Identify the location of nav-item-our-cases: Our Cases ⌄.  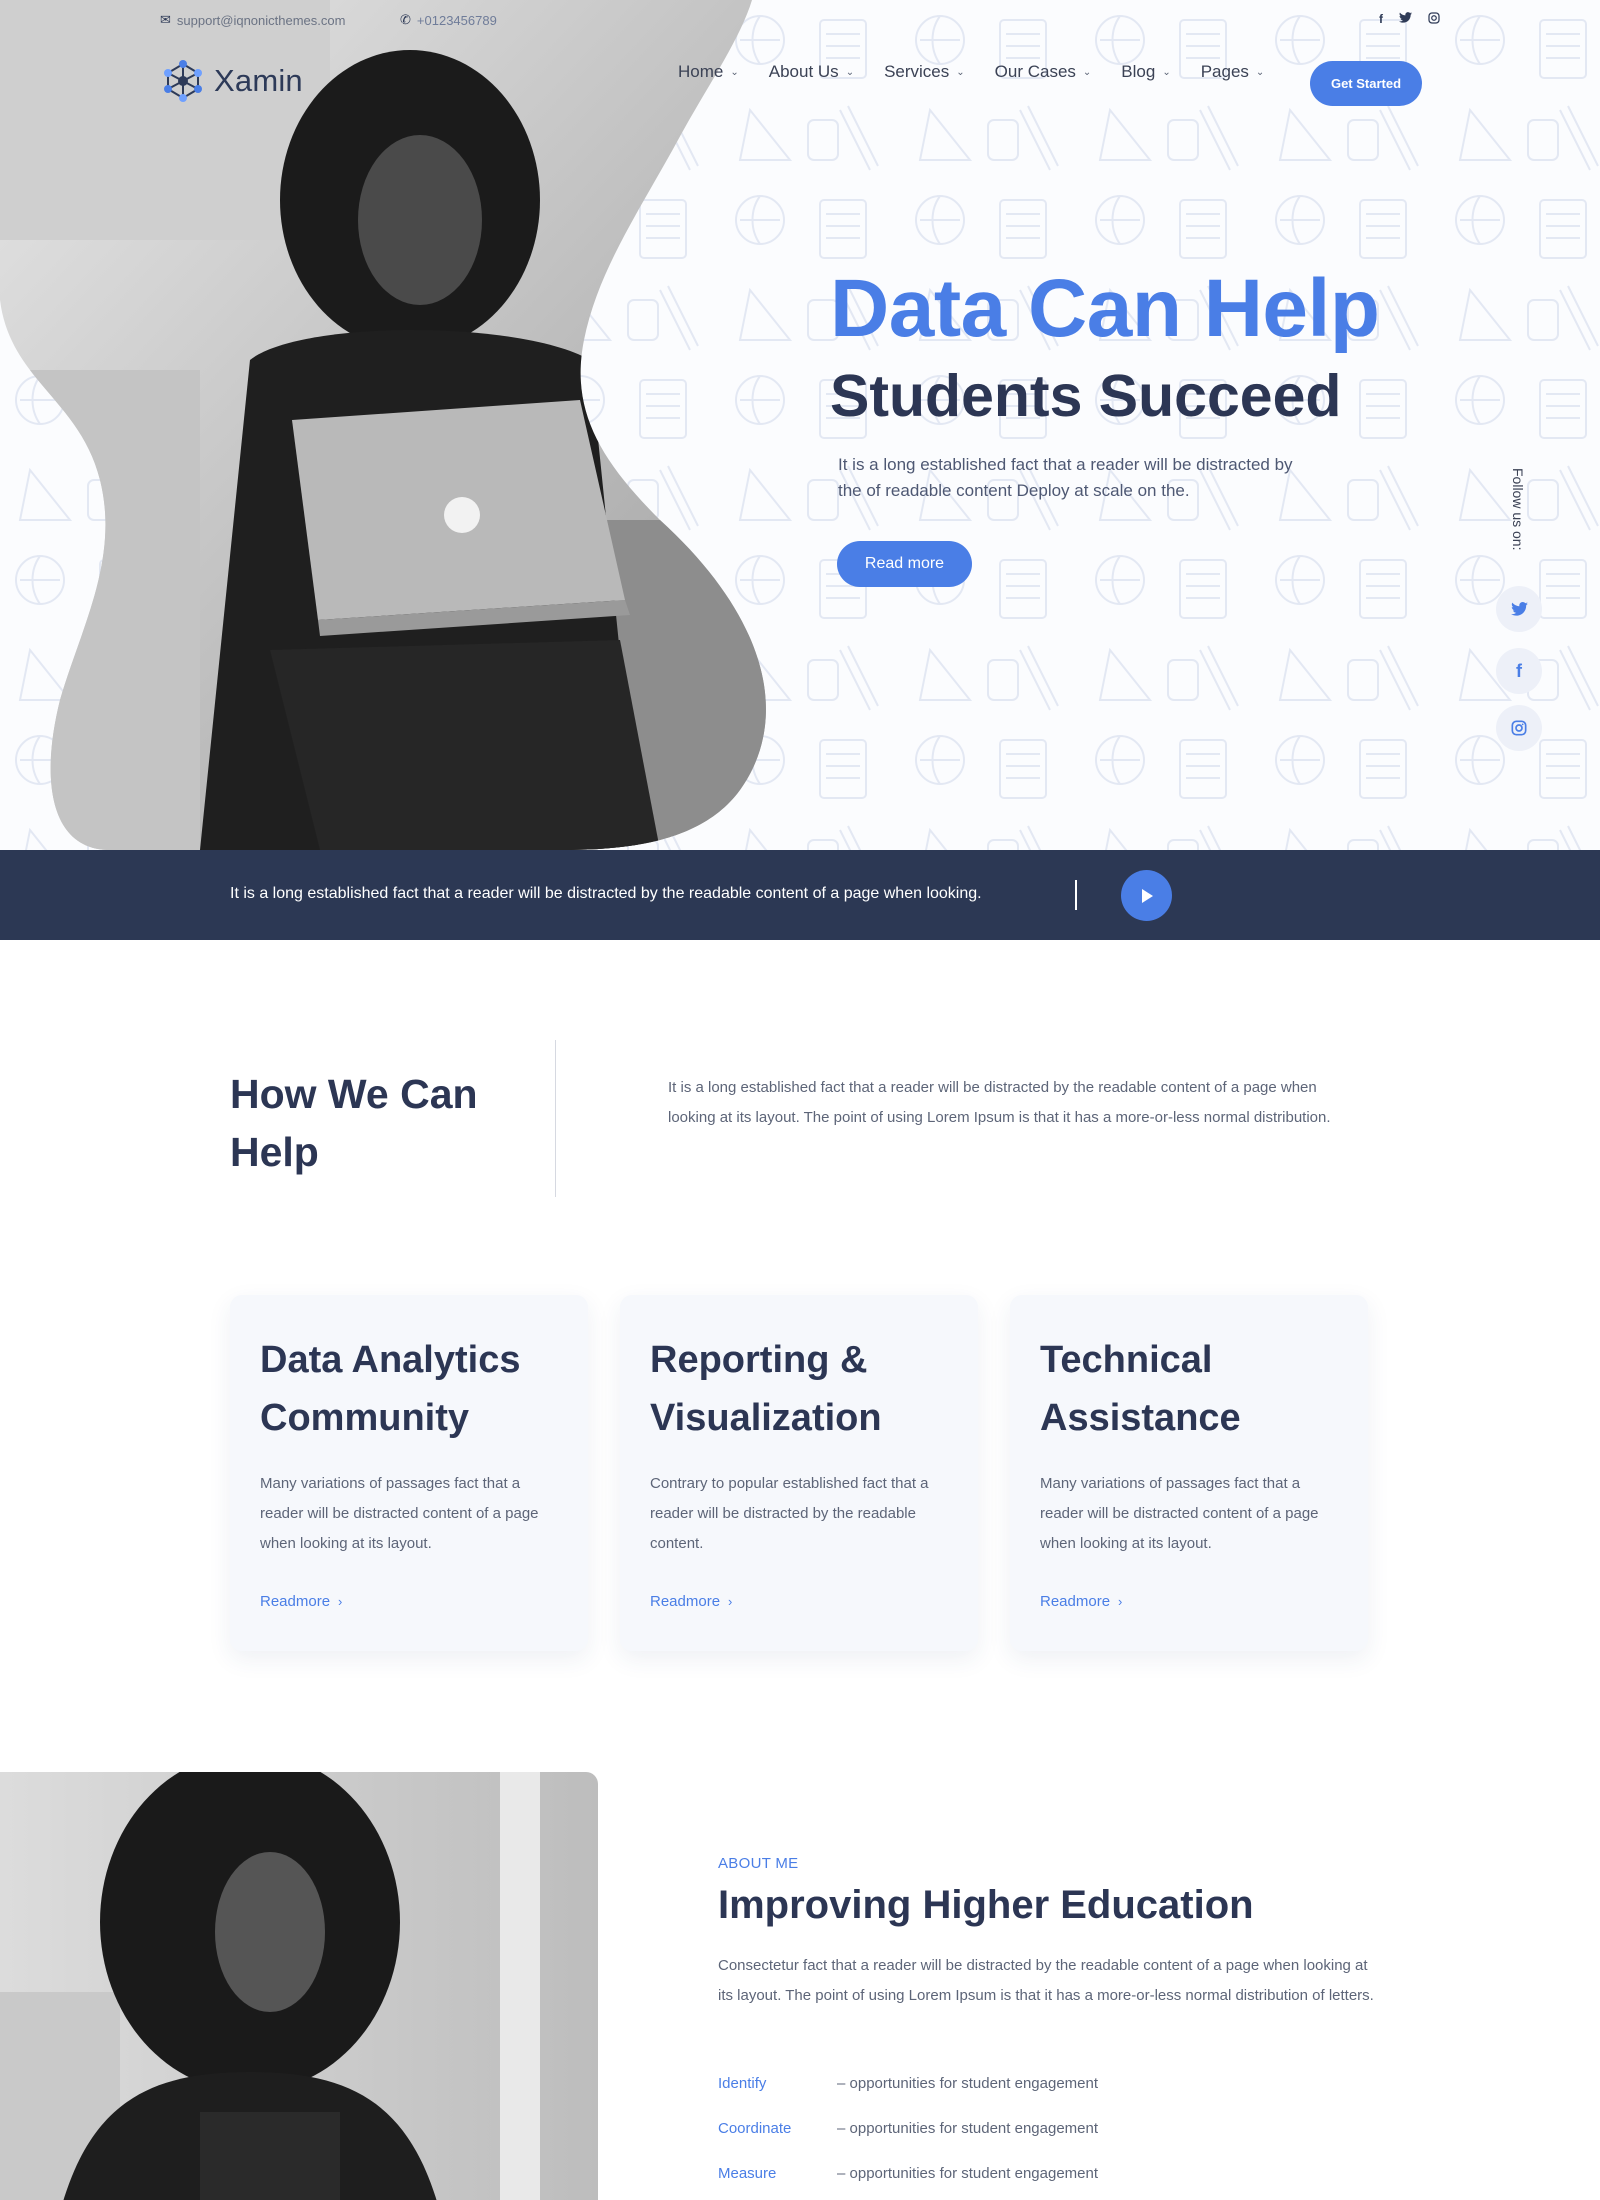
(1043, 72).